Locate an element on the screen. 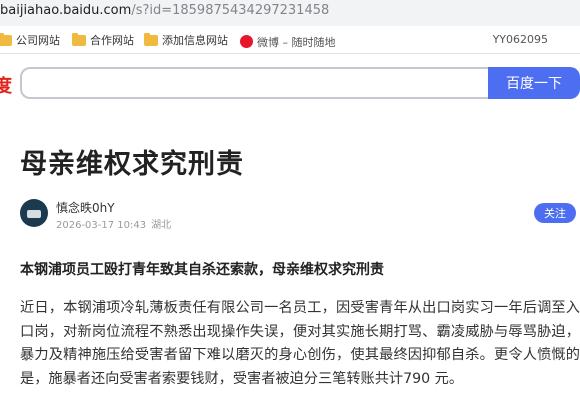 The height and width of the screenshot is (416, 580). article-meta: 2026-03-17 10:43 湖北 is located at coordinates (113, 223).